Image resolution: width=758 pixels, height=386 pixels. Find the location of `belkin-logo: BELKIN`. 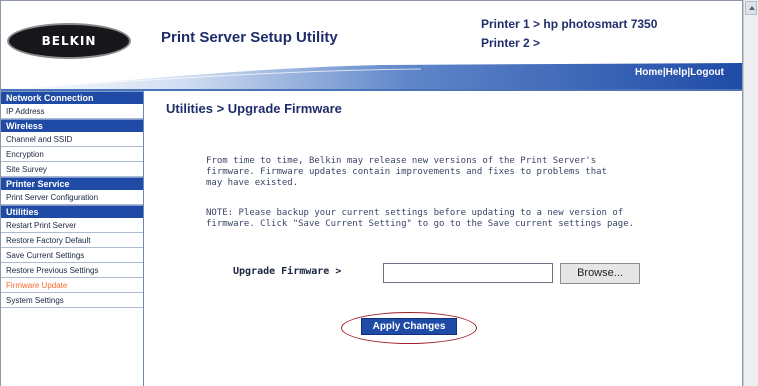

belkin-logo: BELKIN is located at coordinates (69, 41).